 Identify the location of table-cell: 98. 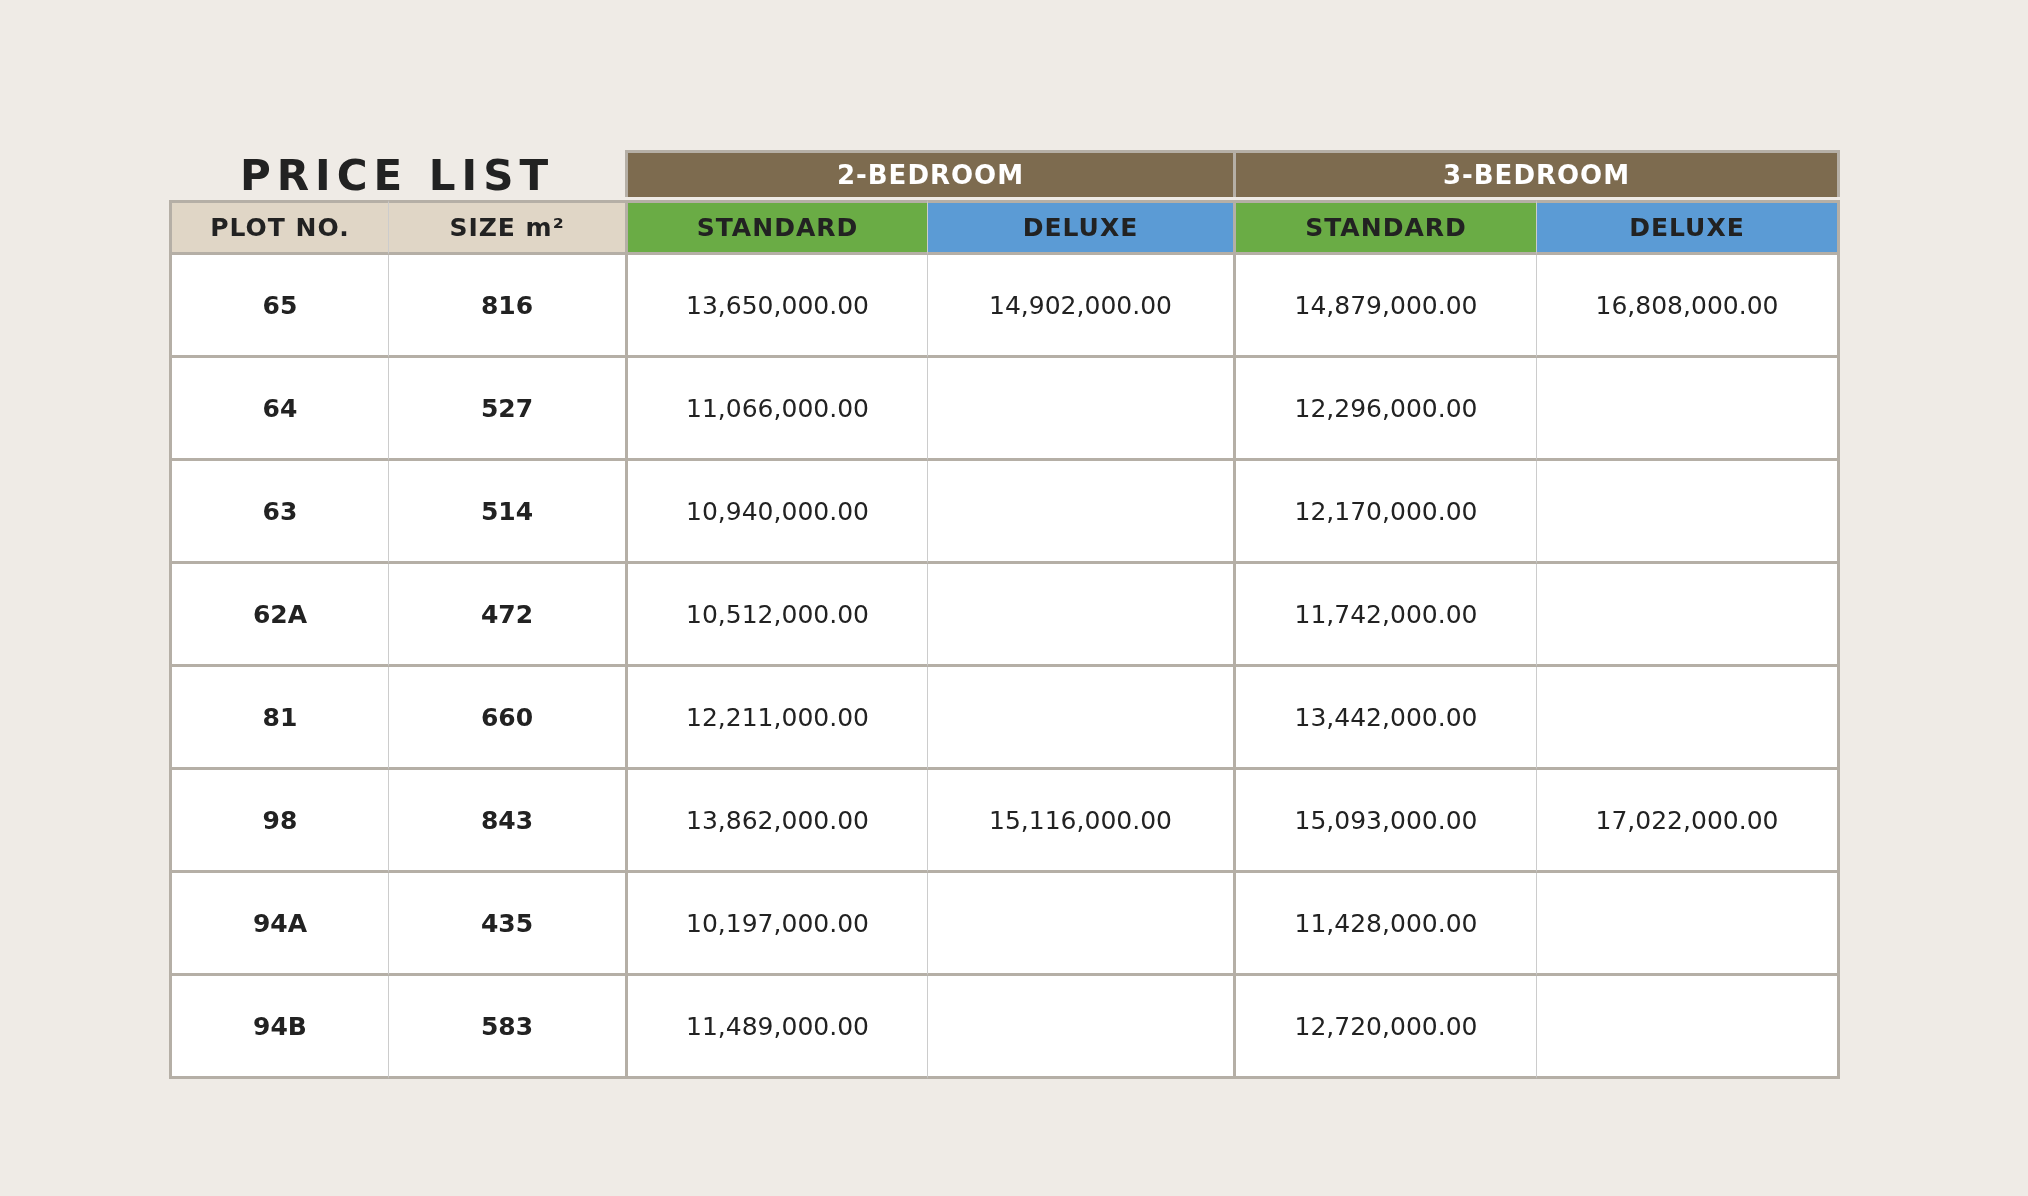
(280, 820).